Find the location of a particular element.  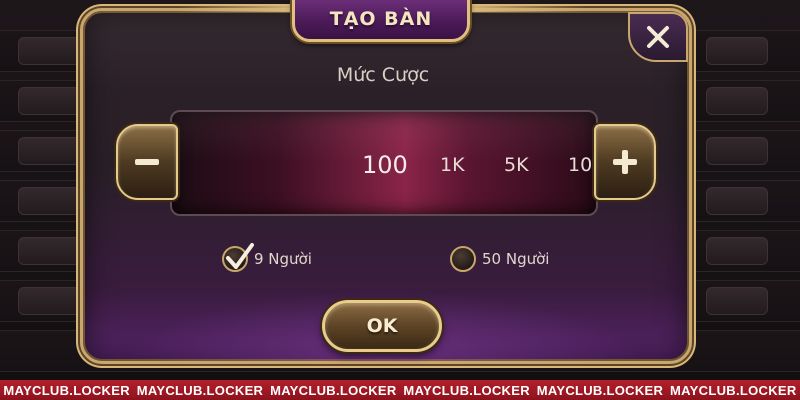

decrease-bet-button is located at coordinates (147, 162).